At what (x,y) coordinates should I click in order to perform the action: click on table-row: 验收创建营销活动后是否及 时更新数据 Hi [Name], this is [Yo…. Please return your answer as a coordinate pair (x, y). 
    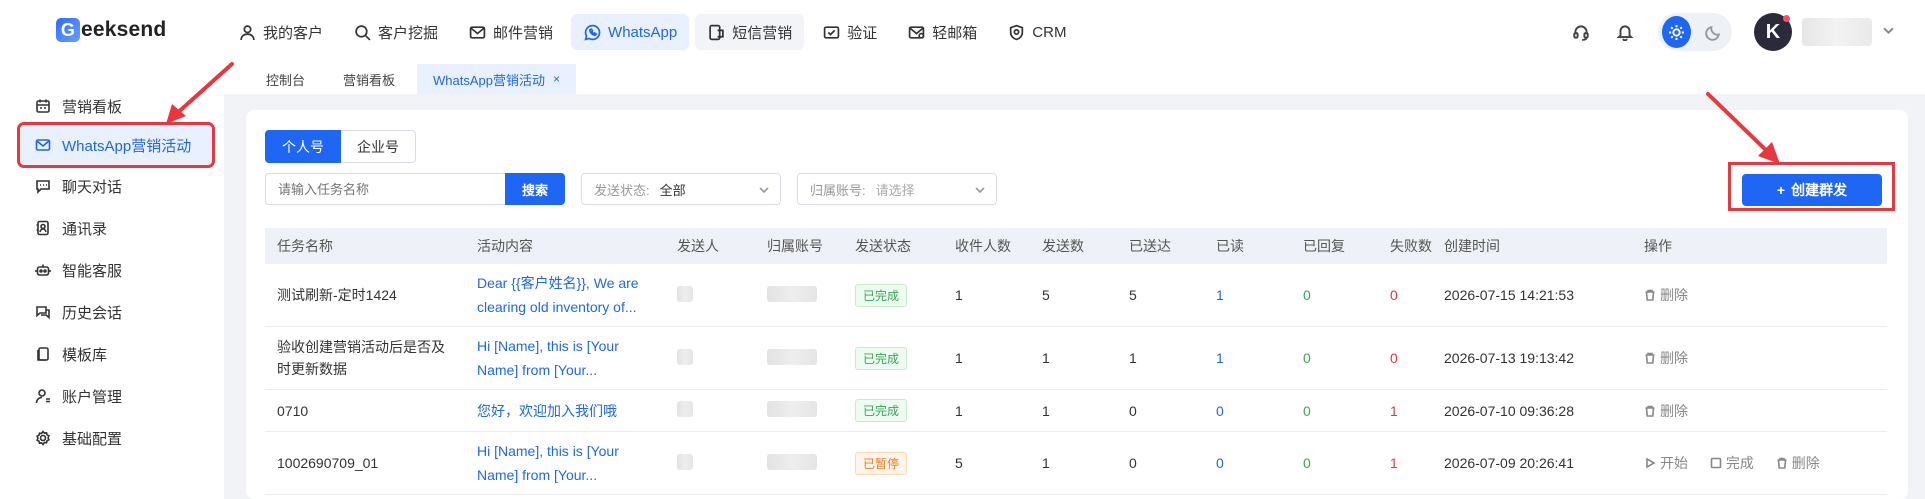
    Looking at the image, I should click on (1076, 358).